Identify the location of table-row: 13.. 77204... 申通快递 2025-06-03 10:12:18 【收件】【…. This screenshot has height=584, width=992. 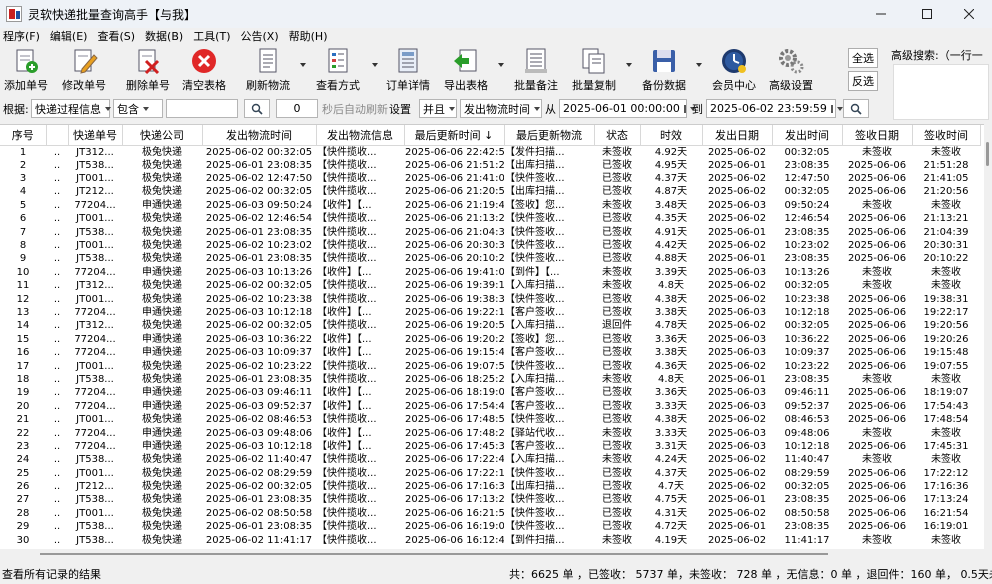
(490, 312).